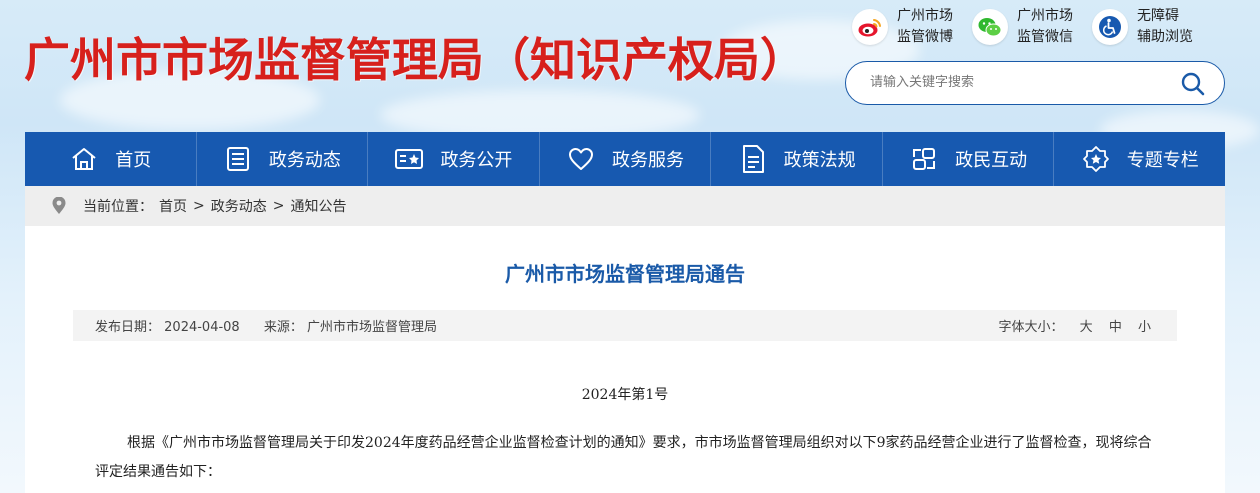 The height and width of the screenshot is (493, 1260). What do you see at coordinates (238, 159) in the screenshot?
I see `news-icon` at bounding box center [238, 159].